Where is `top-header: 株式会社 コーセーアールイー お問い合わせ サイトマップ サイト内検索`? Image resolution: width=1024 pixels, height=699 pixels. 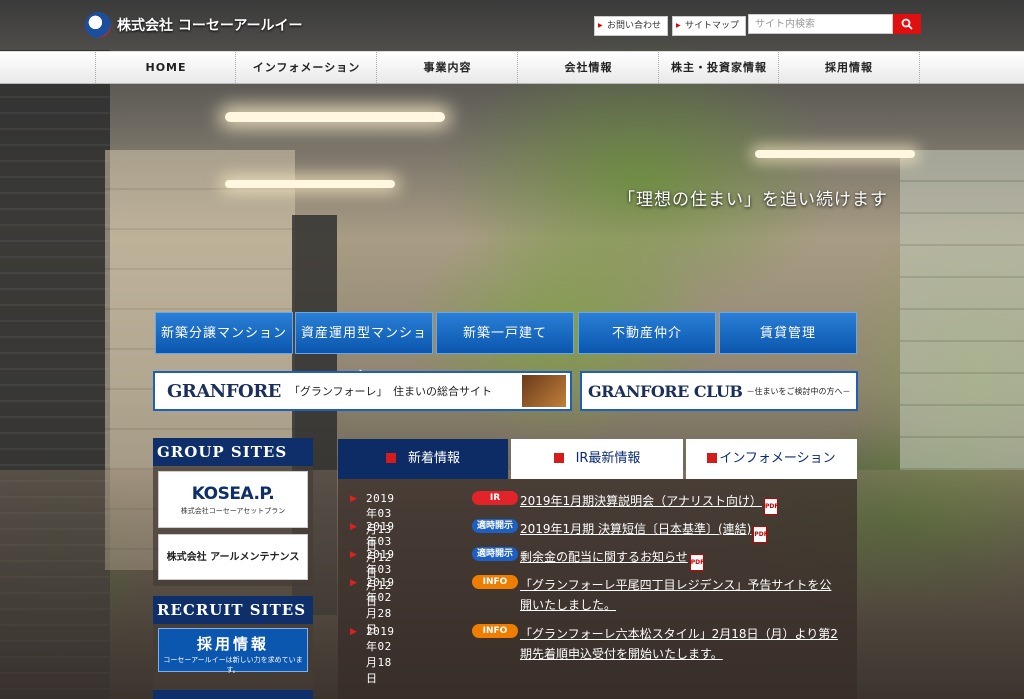
top-header: 株式会社 コーセーアールイー お問い合わせ サイトマップ サイト内検索 is located at coordinates (512, 25).